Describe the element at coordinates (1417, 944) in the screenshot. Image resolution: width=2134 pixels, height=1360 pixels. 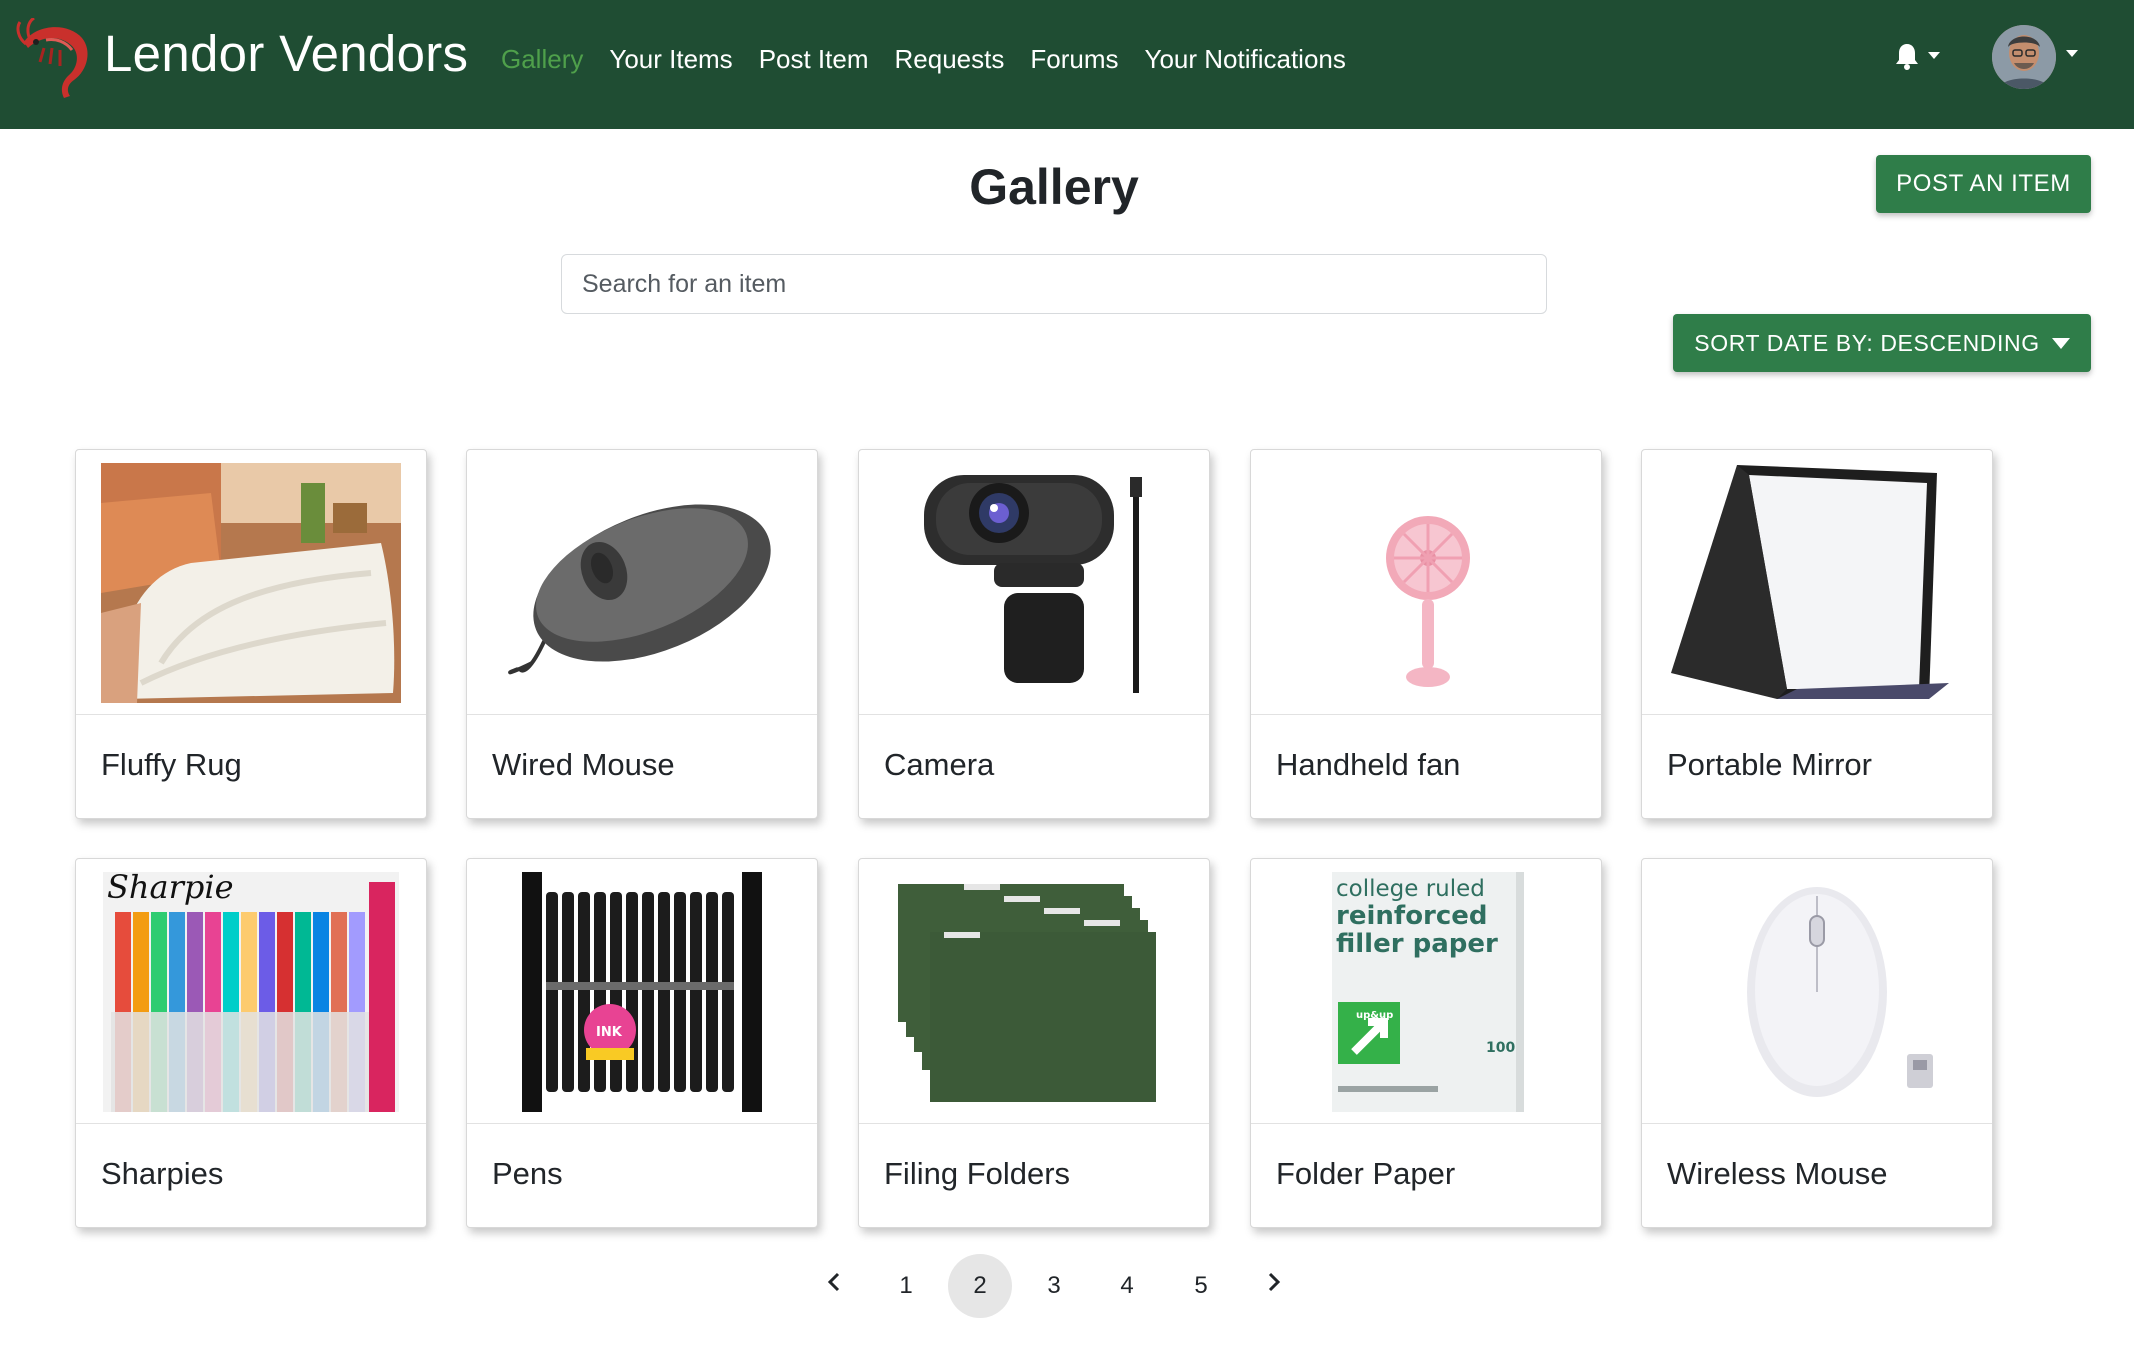
I see `image-brand-text: filler paper` at that location.